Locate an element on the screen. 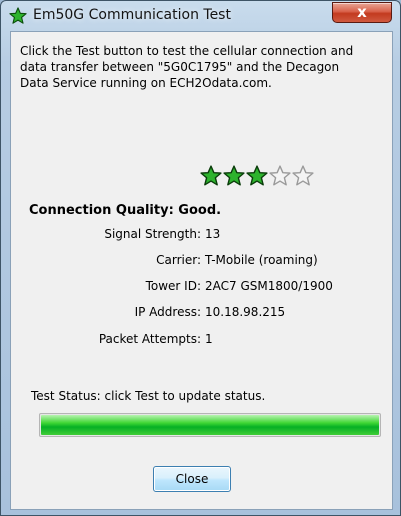 The height and width of the screenshot is (516, 401). detail-label: Tower ID: is located at coordinates (173, 286).